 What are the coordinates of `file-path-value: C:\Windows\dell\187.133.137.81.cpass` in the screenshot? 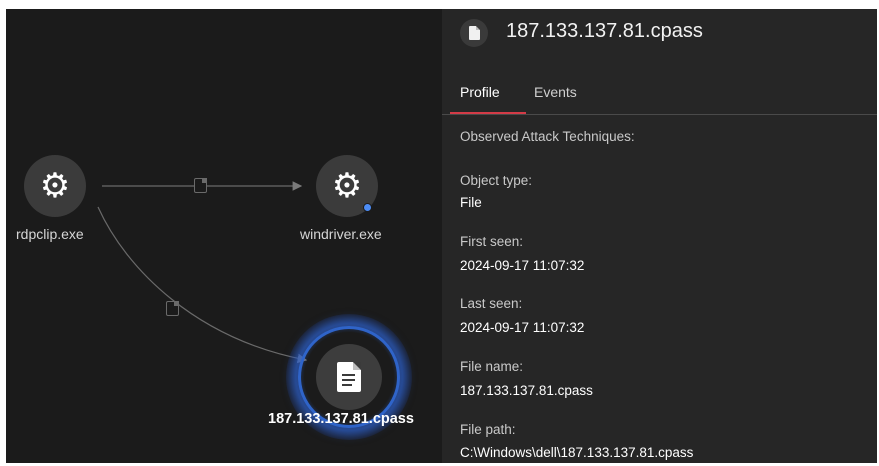 It's located at (577, 452).